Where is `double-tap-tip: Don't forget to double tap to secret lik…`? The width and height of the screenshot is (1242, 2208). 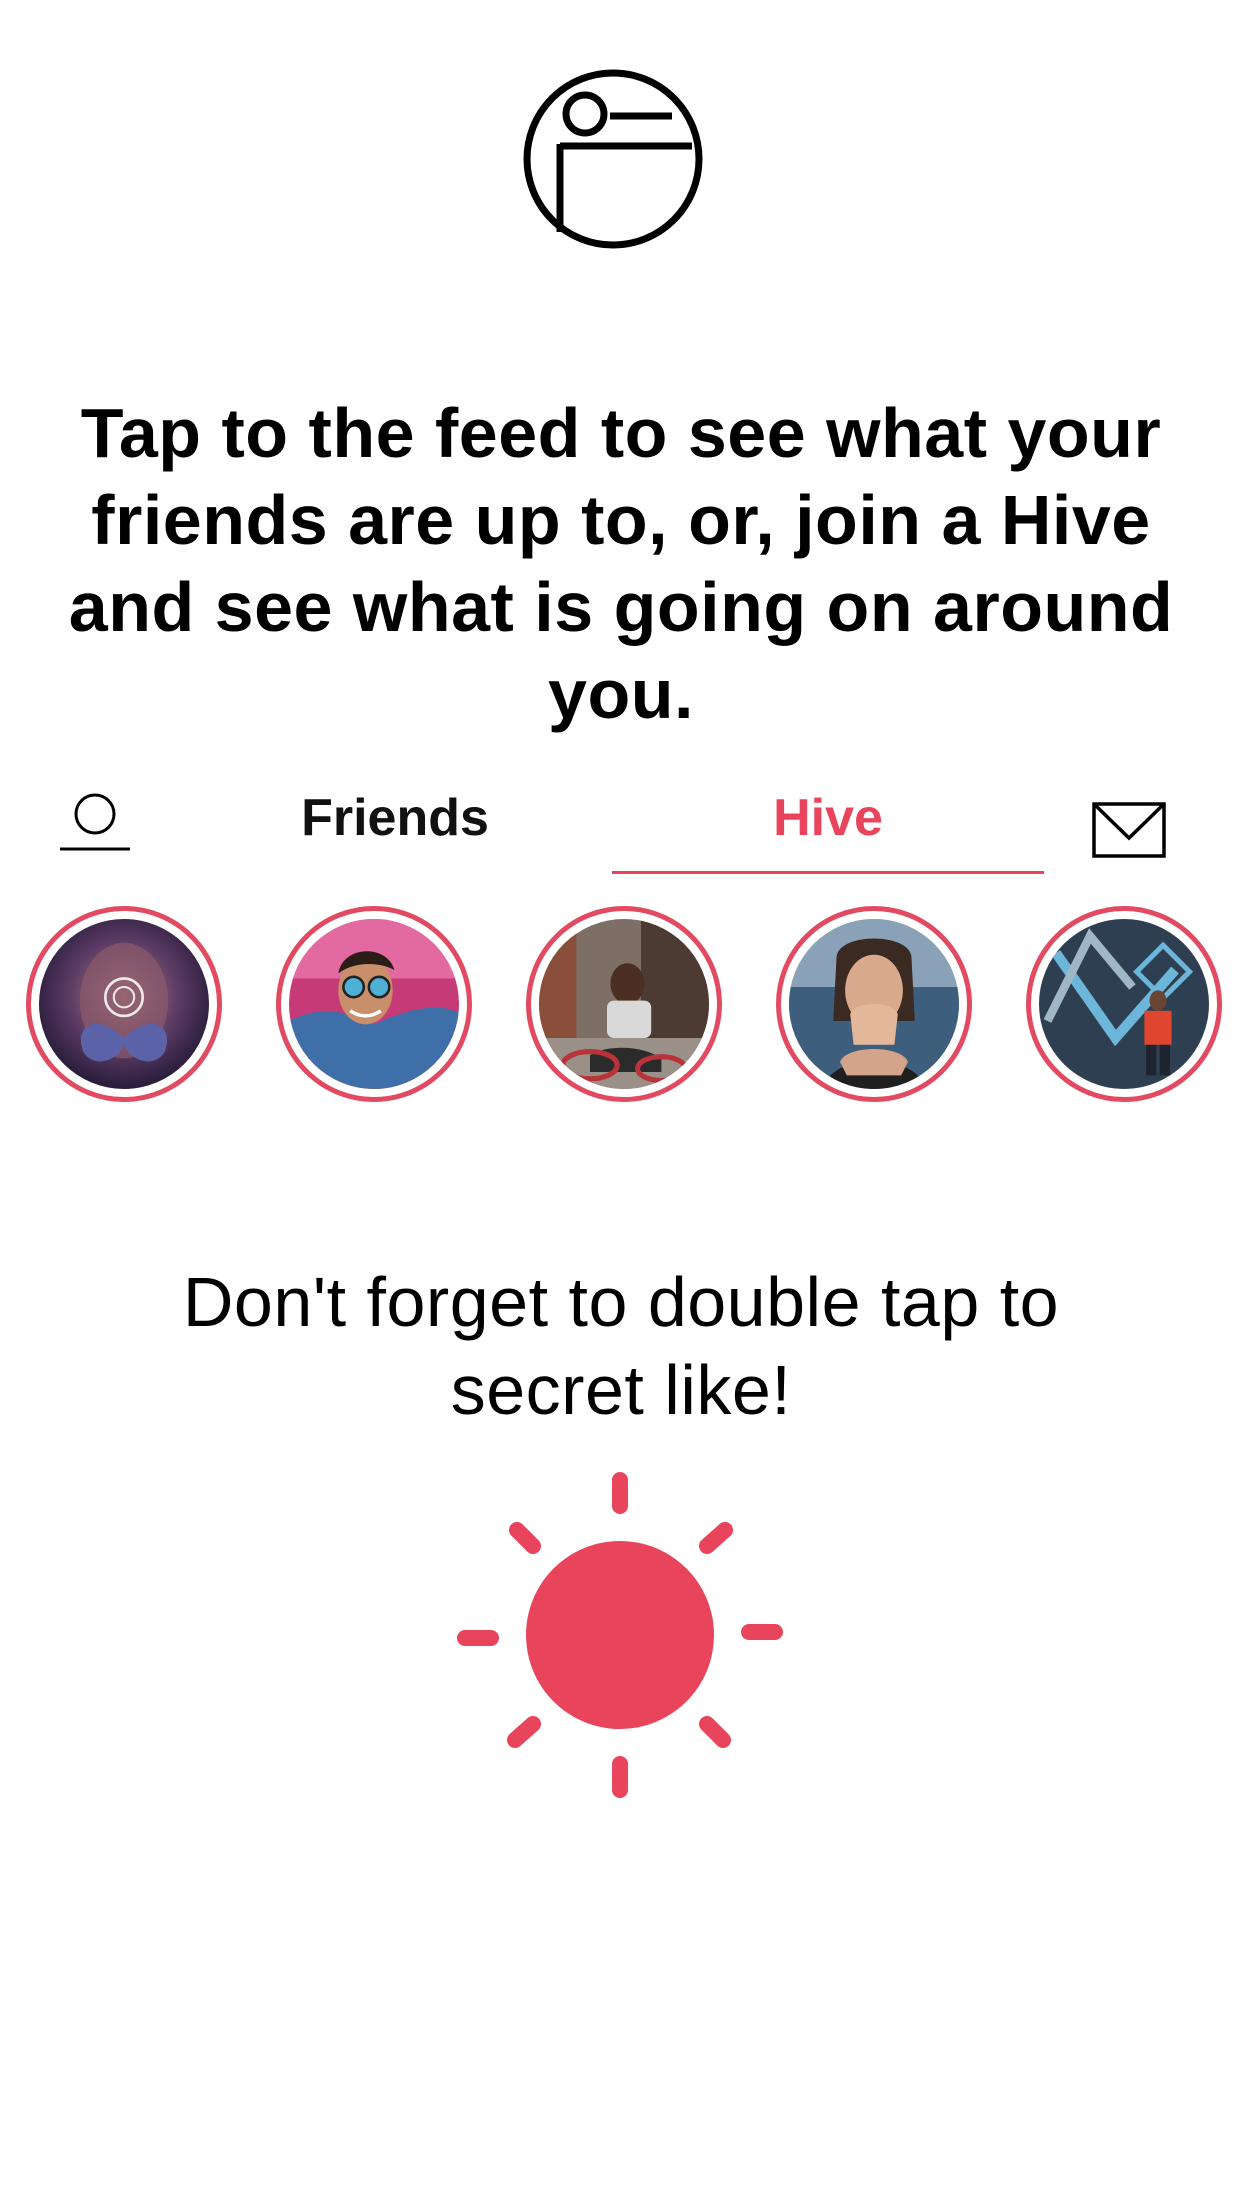 double-tap-tip: Don't forget to double tap to secret lik… is located at coordinates (621, 1346).